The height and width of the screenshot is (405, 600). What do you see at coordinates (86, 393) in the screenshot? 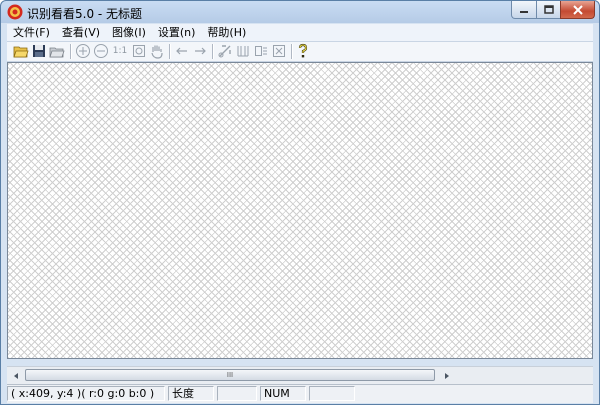
I see `status-coords: ( x:409, y:4 )( r:0 g:0 b:0 )` at bounding box center [86, 393].